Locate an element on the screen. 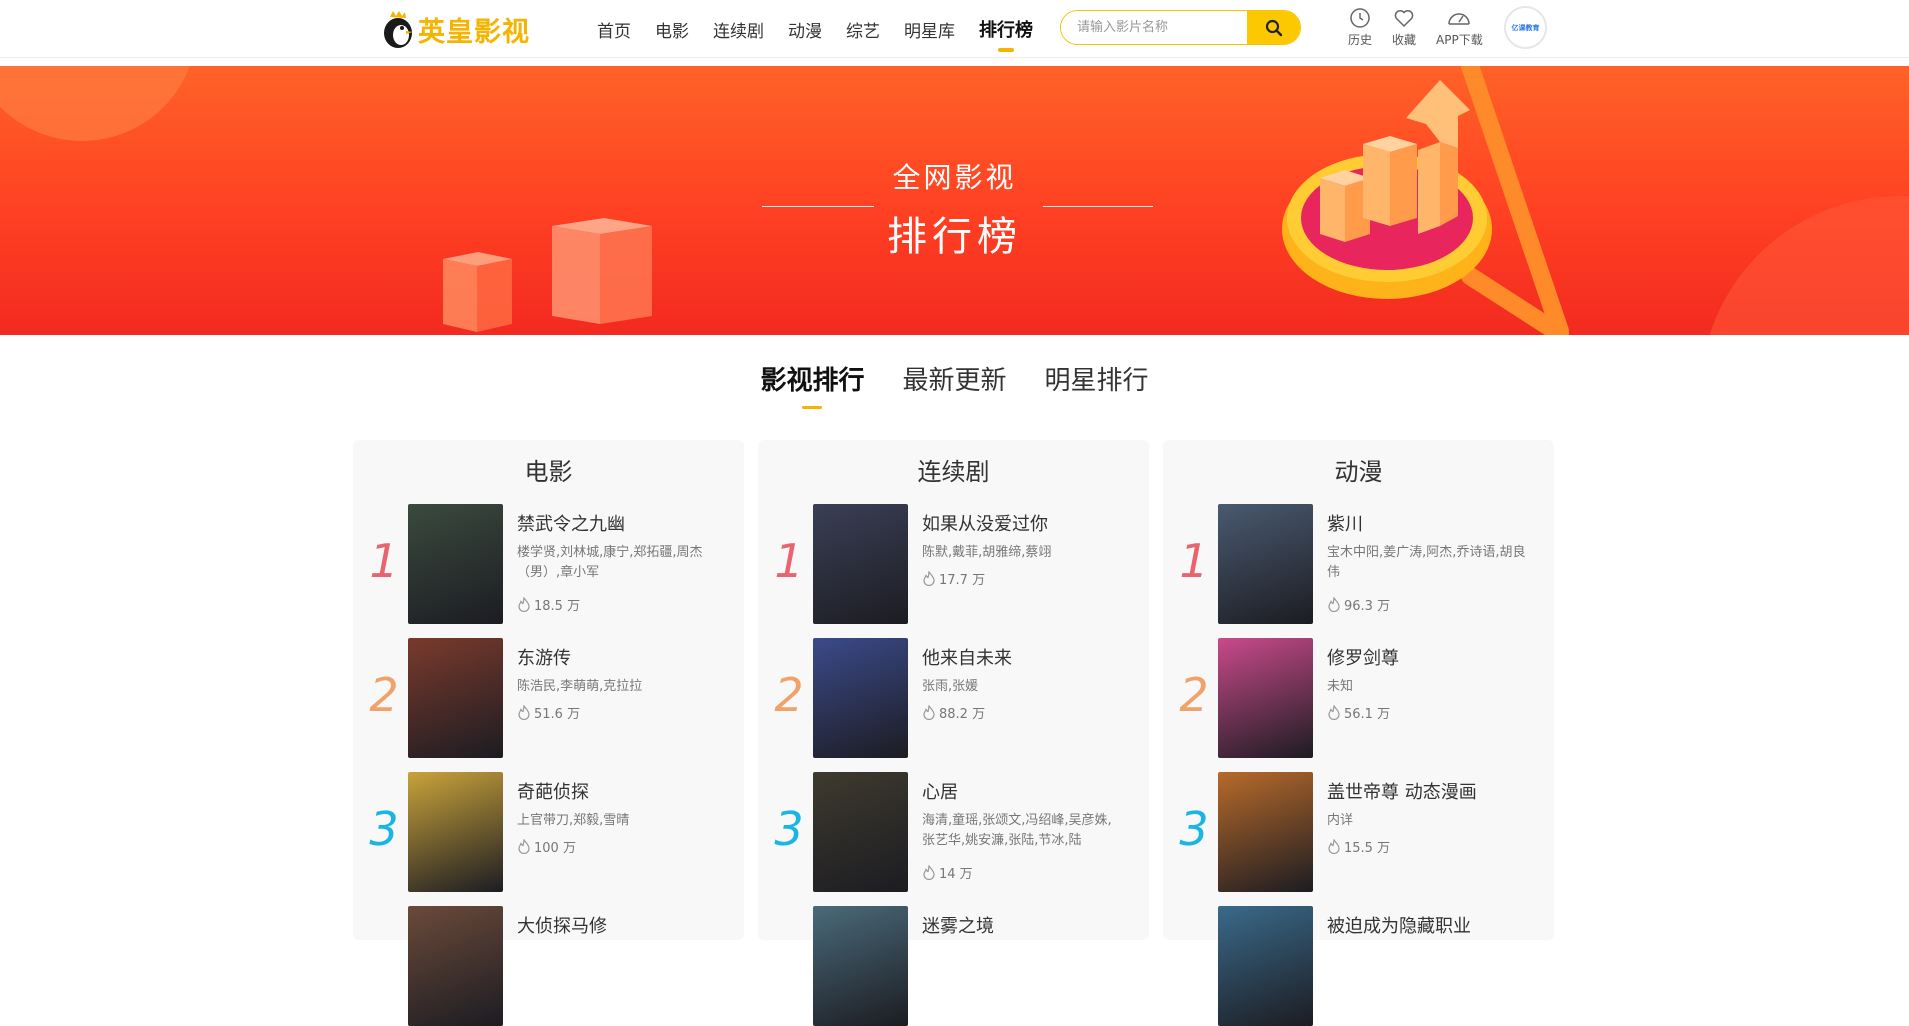 This screenshot has width=1909, height=1026. title-link: 他来自未来 is located at coordinates (967, 657).